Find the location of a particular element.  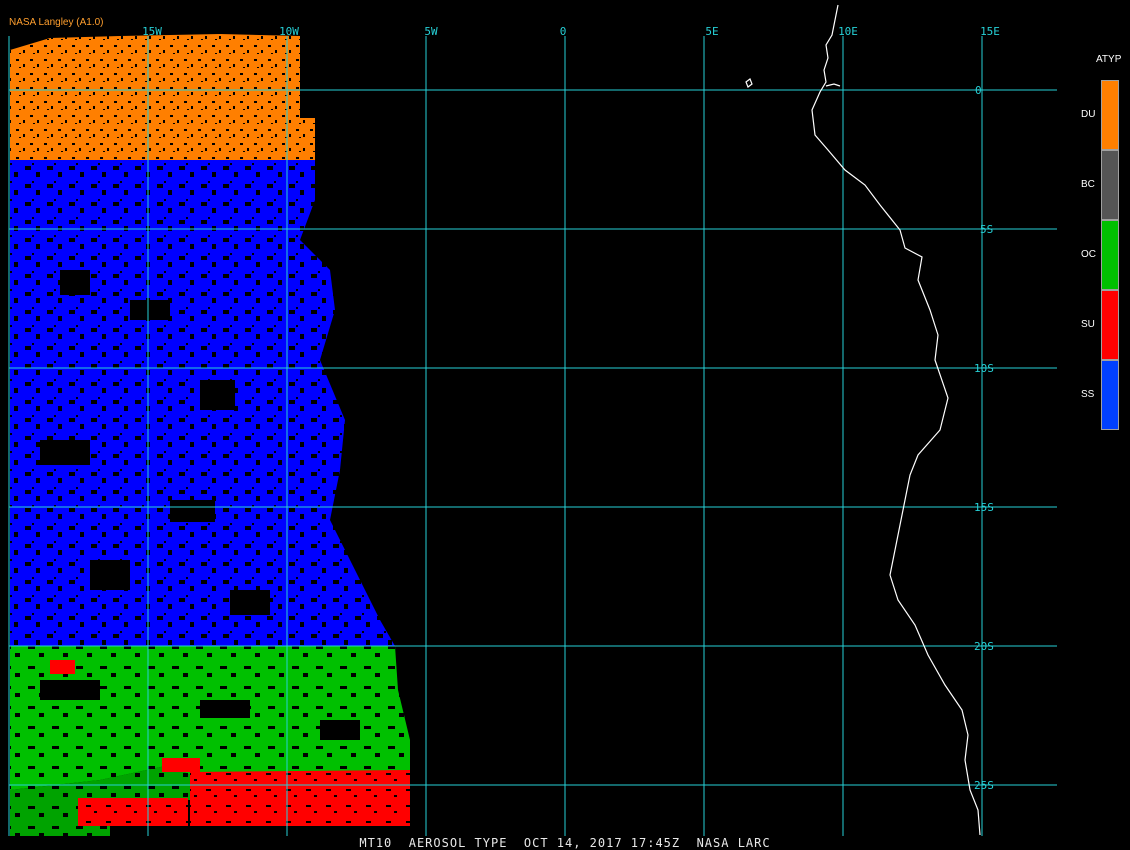

legend-swatch-du is located at coordinates (1110, 115).